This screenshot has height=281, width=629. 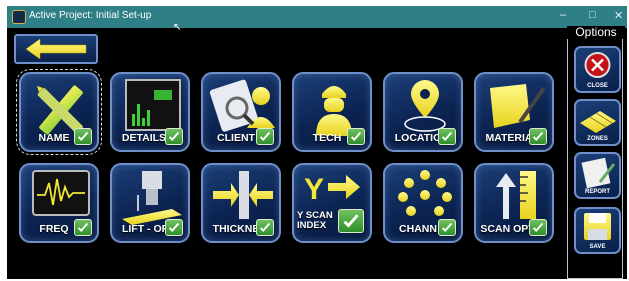 I want to click on app-icon, so click(x=19, y=17).